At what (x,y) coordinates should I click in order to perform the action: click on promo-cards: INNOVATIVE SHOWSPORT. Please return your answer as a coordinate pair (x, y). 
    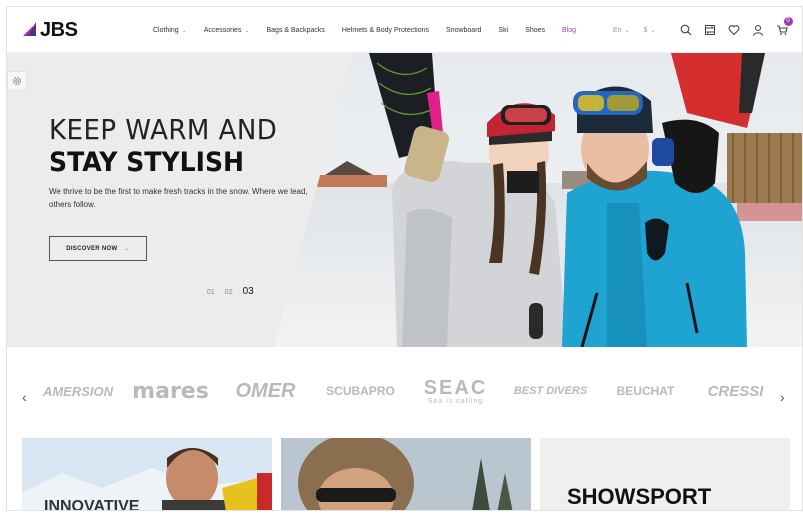
    Looking at the image, I should click on (404, 474).